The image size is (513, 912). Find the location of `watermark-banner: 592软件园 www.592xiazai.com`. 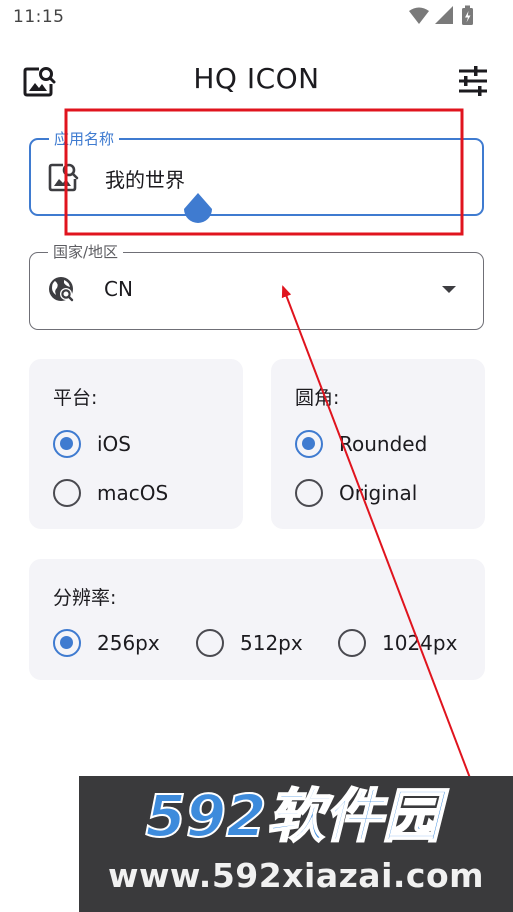

watermark-banner: 592软件园 www.592xiazai.com is located at coordinates (296, 844).